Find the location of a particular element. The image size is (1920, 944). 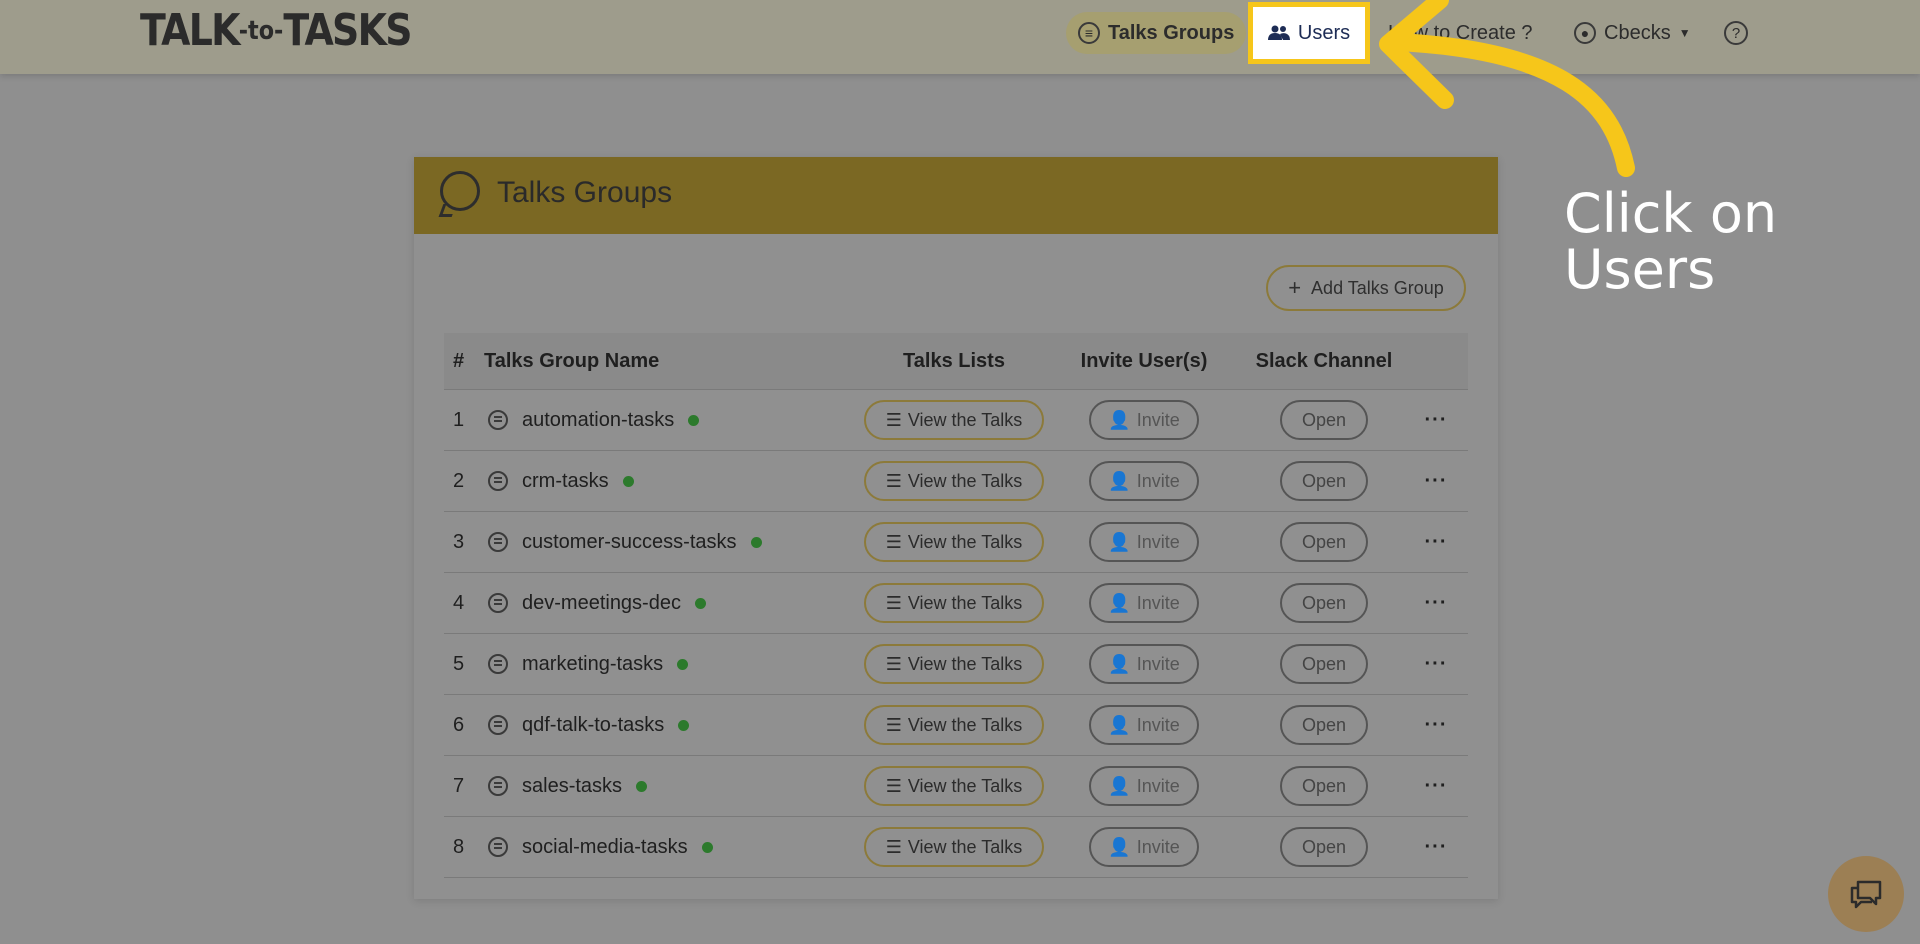

brand-logo: TALK-to-TASKS is located at coordinates (276, 31).